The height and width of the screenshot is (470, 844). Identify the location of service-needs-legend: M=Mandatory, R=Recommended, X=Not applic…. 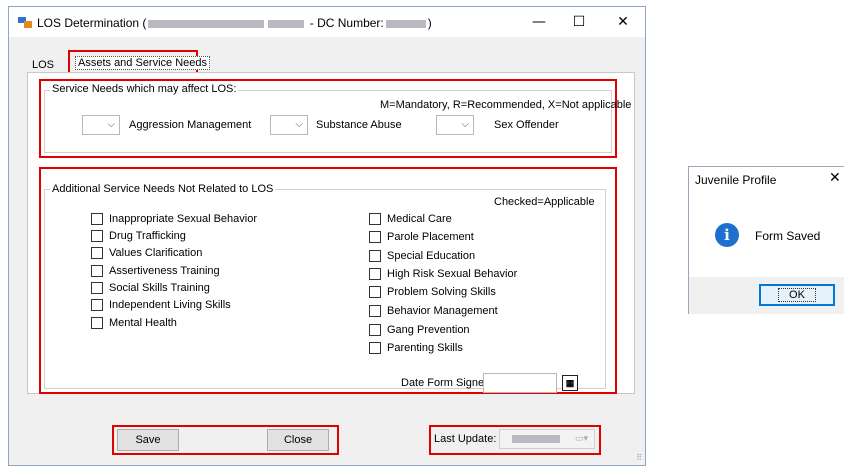
(506, 105).